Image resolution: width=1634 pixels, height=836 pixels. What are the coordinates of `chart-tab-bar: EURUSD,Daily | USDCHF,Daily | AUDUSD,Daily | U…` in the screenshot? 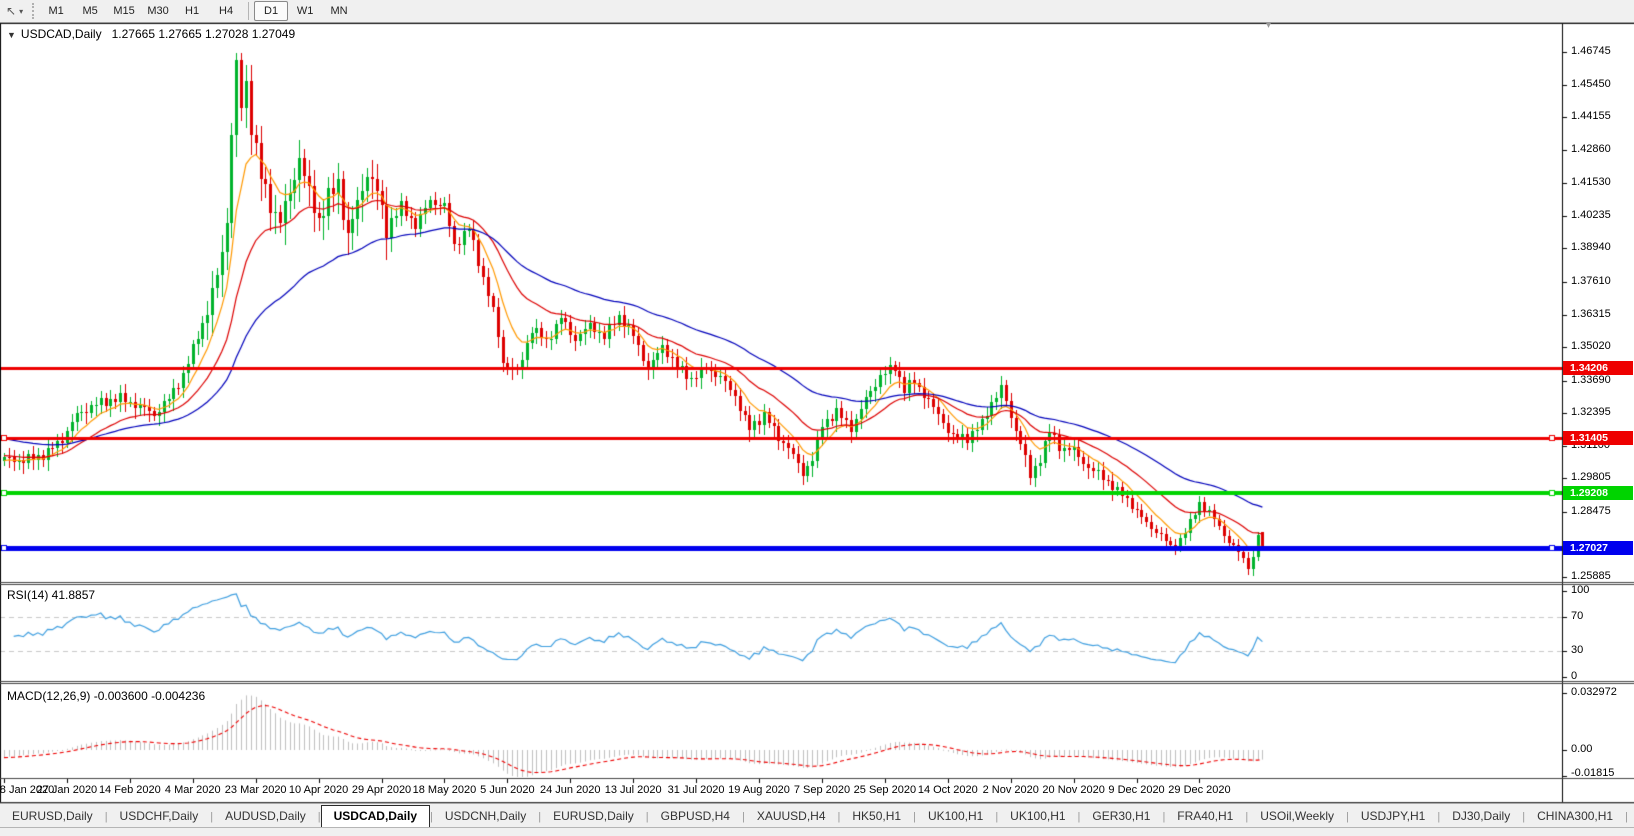 It's located at (817, 815).